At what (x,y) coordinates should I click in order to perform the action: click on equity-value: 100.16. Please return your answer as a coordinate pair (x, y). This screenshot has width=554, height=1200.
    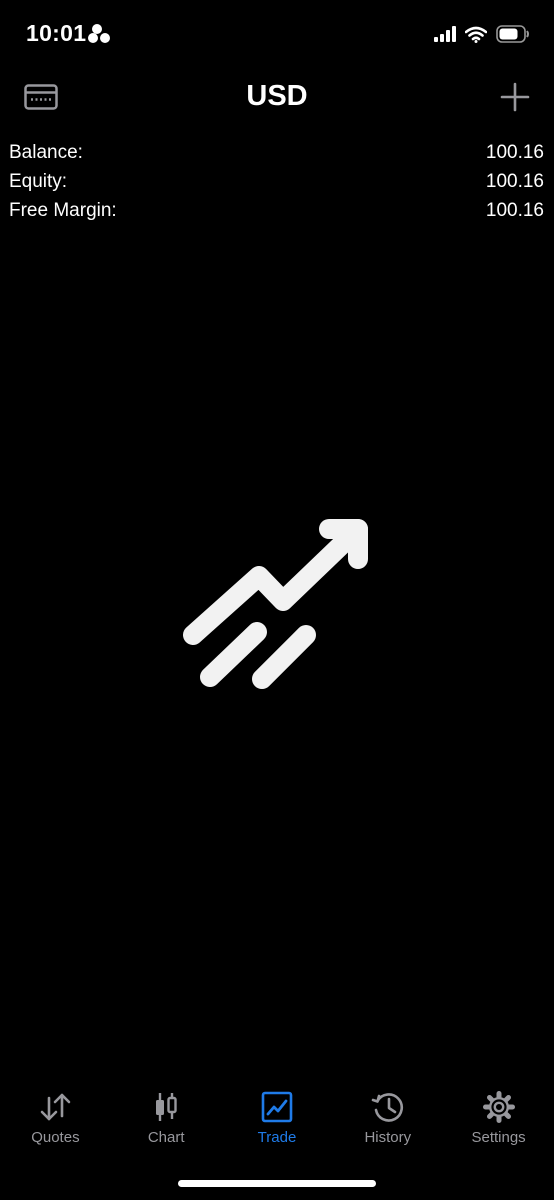
    Looking at the image, I should click on (514, 181).